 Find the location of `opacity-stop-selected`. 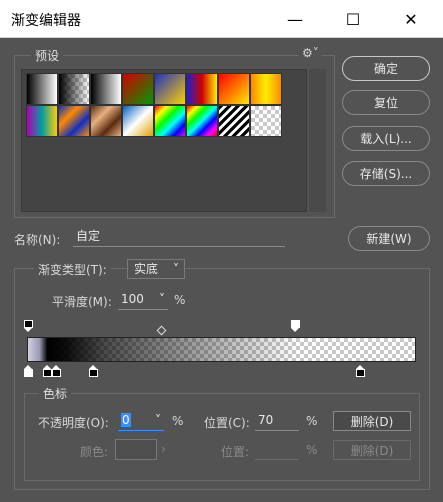

opacity-stop-selected is located at coordinates (295, 326).